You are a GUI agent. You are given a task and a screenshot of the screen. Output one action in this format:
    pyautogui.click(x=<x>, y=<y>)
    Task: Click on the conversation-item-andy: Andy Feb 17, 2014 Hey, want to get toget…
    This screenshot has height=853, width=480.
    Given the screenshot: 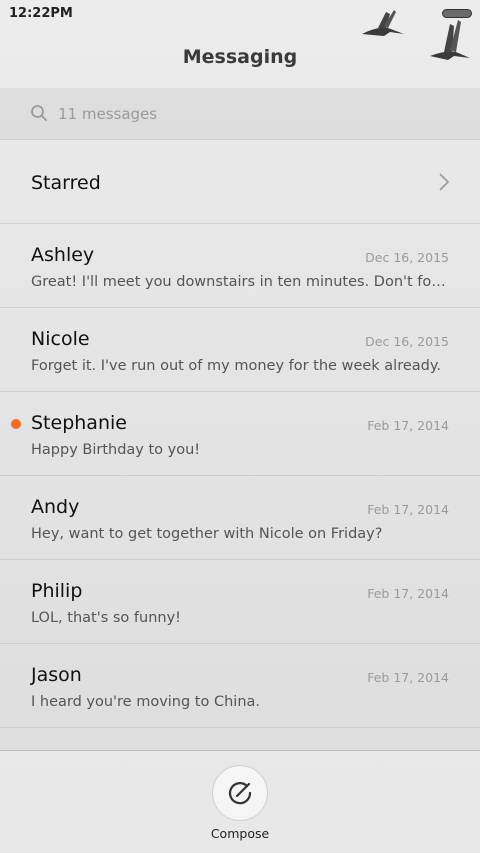 What is the action you would take?
    pyautogui.click(x=240, y=518)
    